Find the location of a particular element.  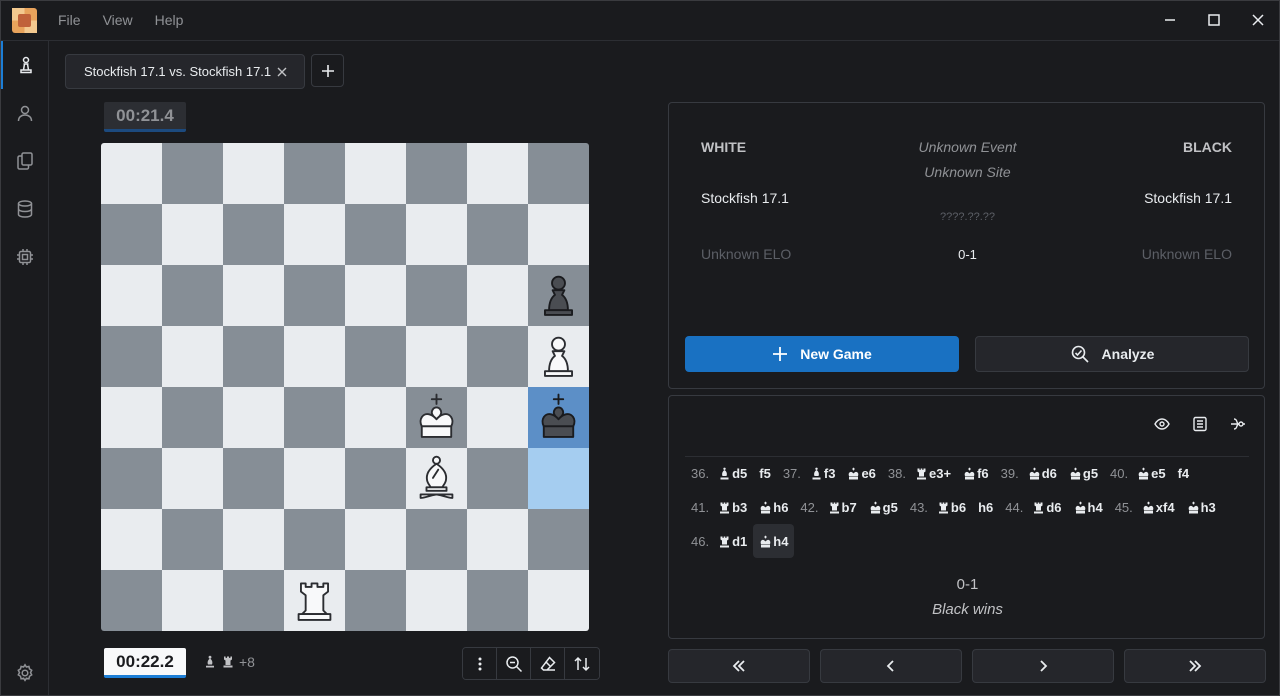

black-player-name: Stockfish 17.1 is located at coordinates (1188, 198).